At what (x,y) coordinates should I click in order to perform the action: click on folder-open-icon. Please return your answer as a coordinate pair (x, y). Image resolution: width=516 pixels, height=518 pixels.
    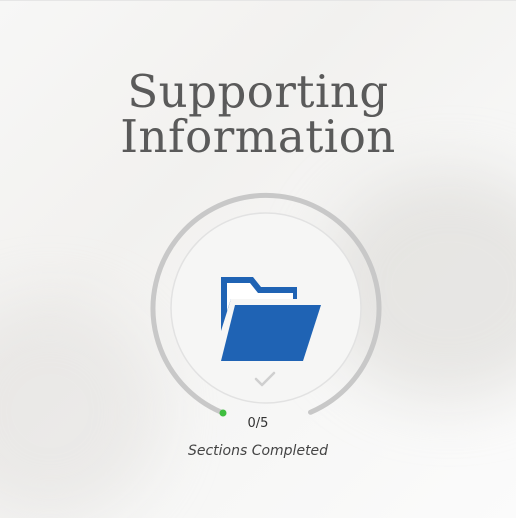
    Looking at the image, I should click on (271, 319).